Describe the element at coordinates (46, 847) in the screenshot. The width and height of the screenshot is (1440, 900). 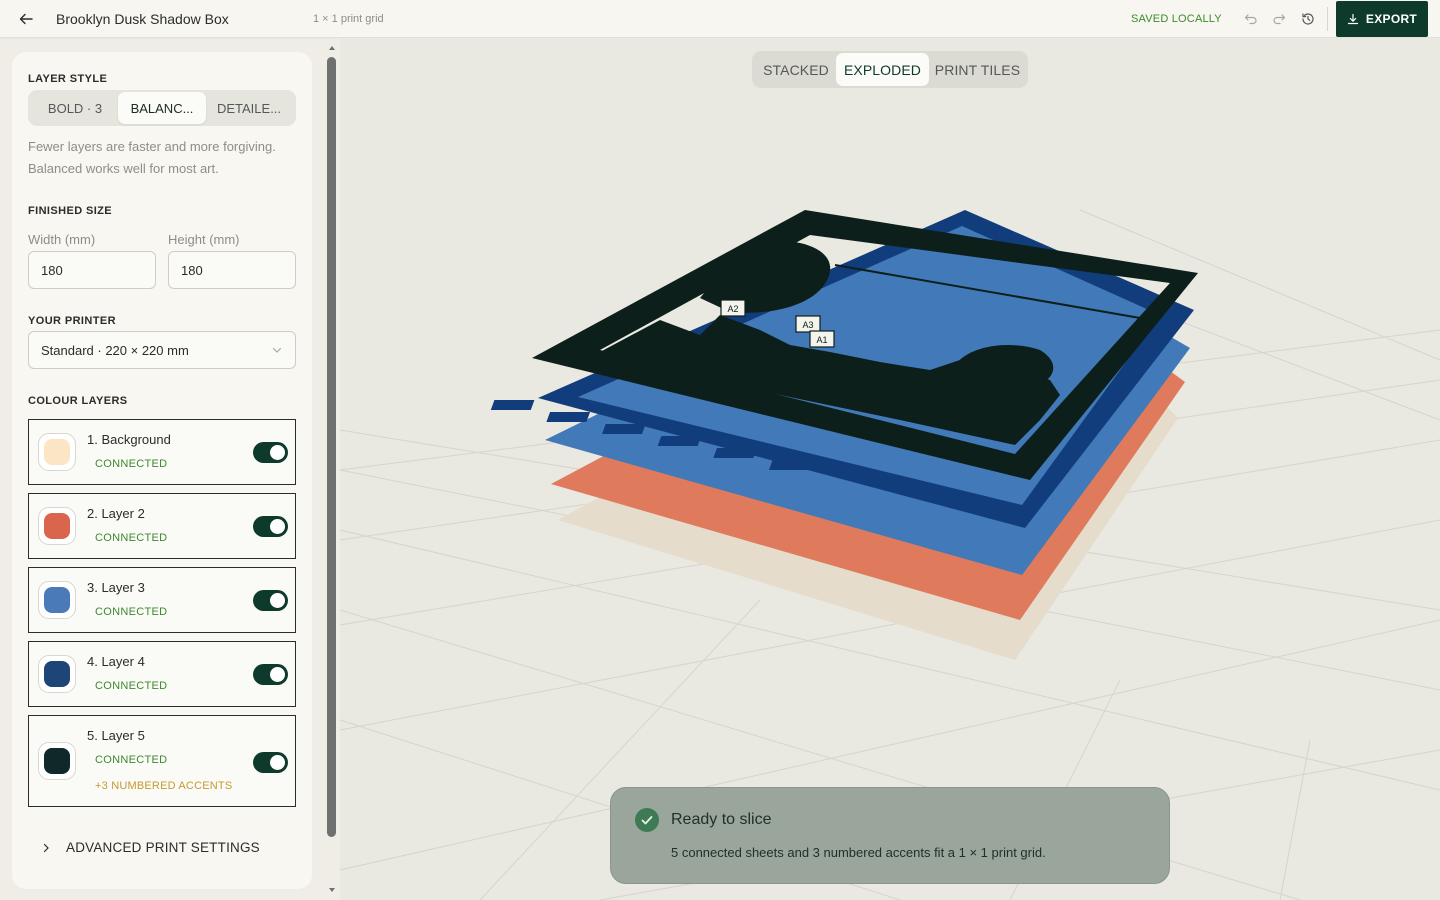
I see `chevron-right-icon` at that location.